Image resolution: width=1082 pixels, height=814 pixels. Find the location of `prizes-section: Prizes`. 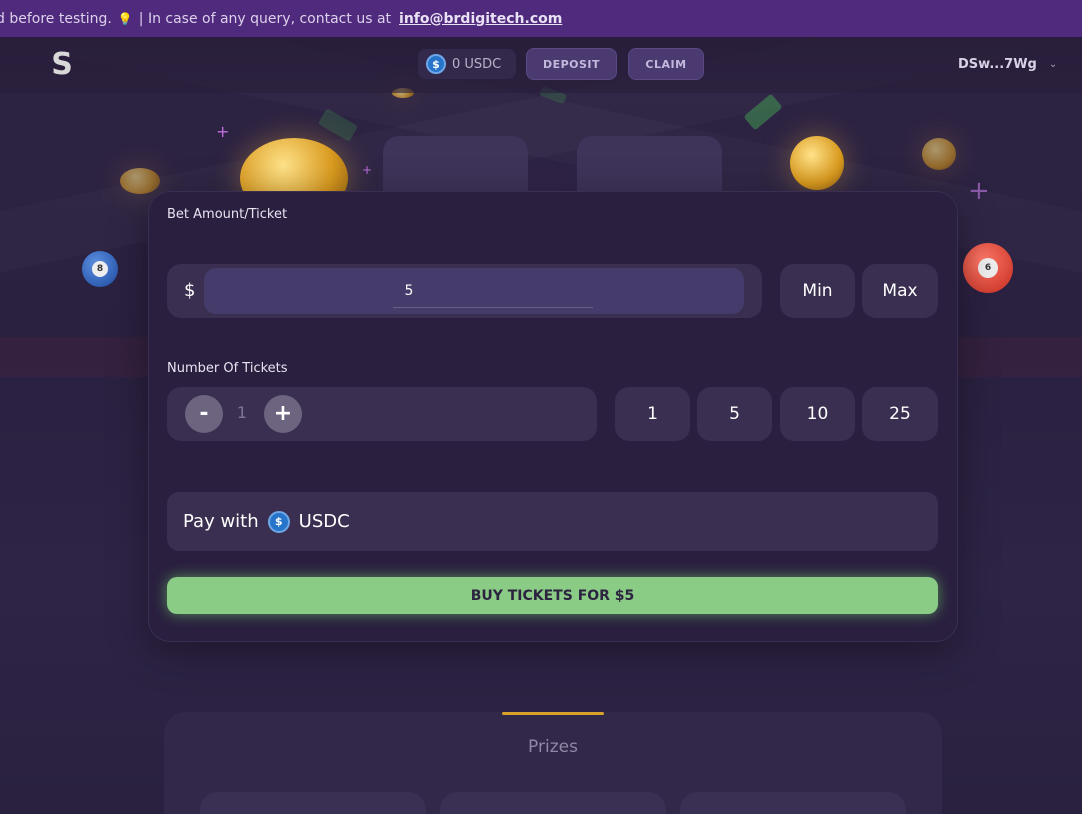

prizes-section: Prizes is located at coordinates (553, 763).